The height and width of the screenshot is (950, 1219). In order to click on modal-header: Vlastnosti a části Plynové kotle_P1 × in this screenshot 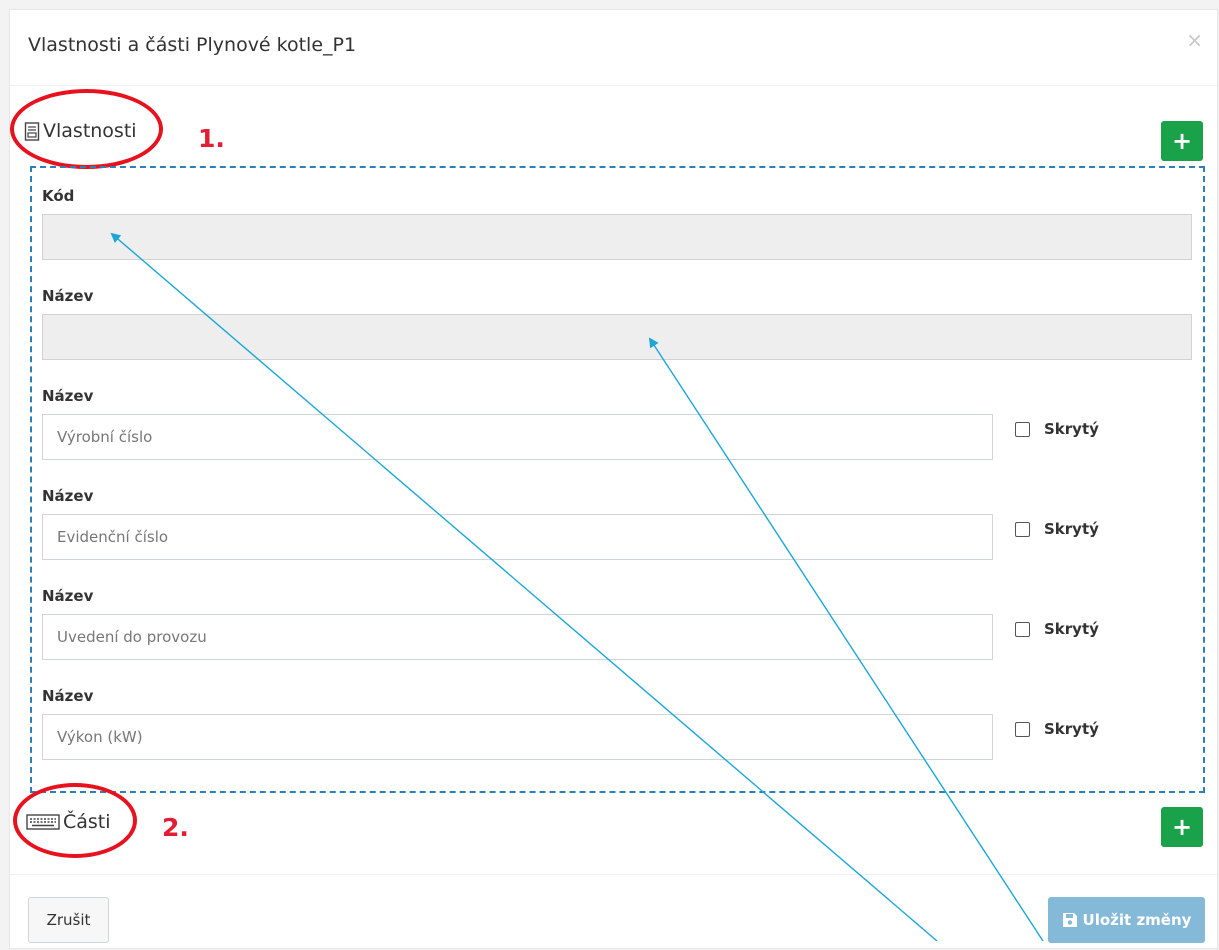, I will do `click(613, 48)`.